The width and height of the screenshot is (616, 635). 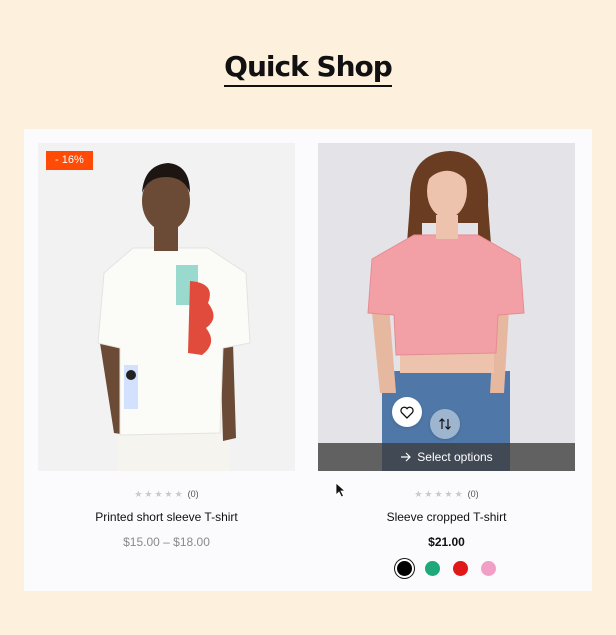 I want to click on product-price: $21.00, so click(x=446, y=542).